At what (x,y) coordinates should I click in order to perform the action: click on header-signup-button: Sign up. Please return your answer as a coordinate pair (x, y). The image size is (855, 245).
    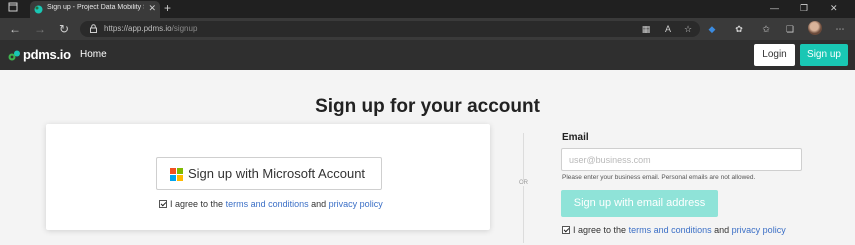
    Looking at the image, I should click on (824, 55).